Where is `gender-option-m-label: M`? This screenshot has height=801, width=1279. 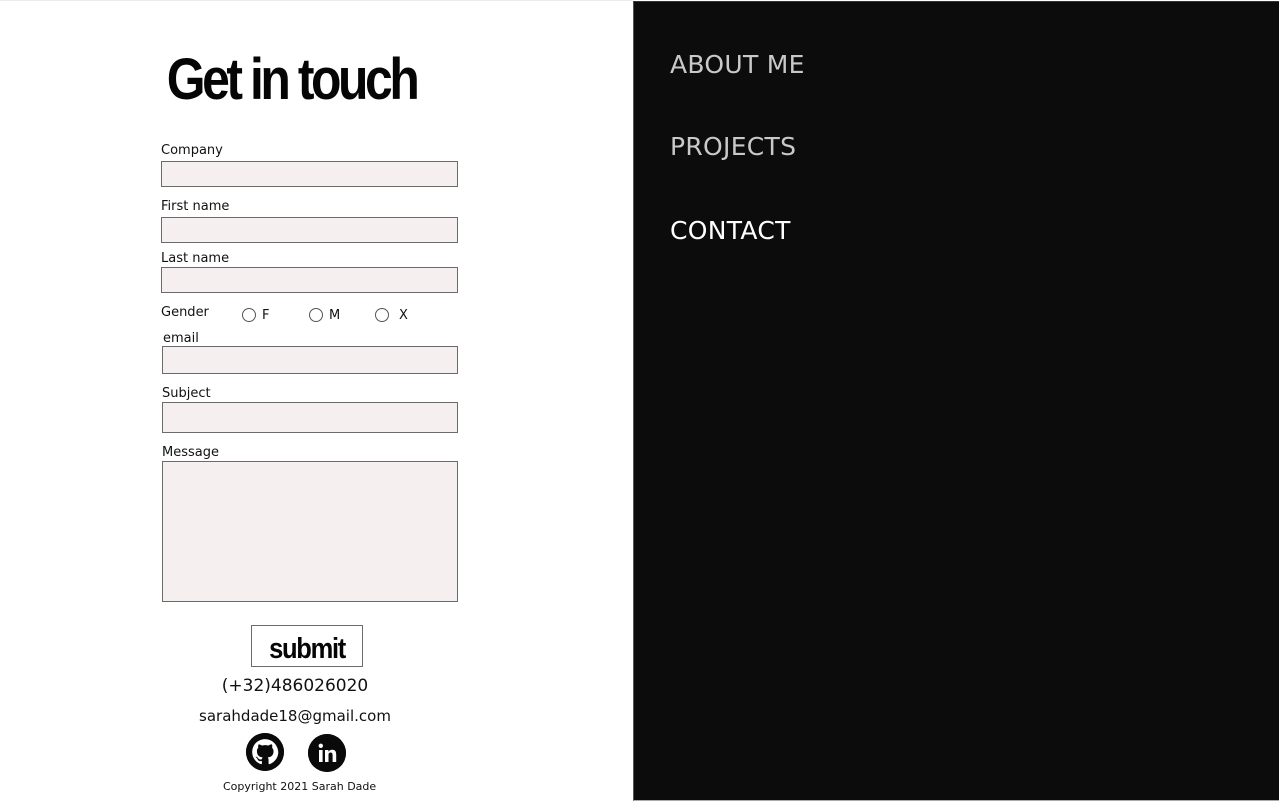
gender-option-m-label: M is located at coordinates (335, 315).